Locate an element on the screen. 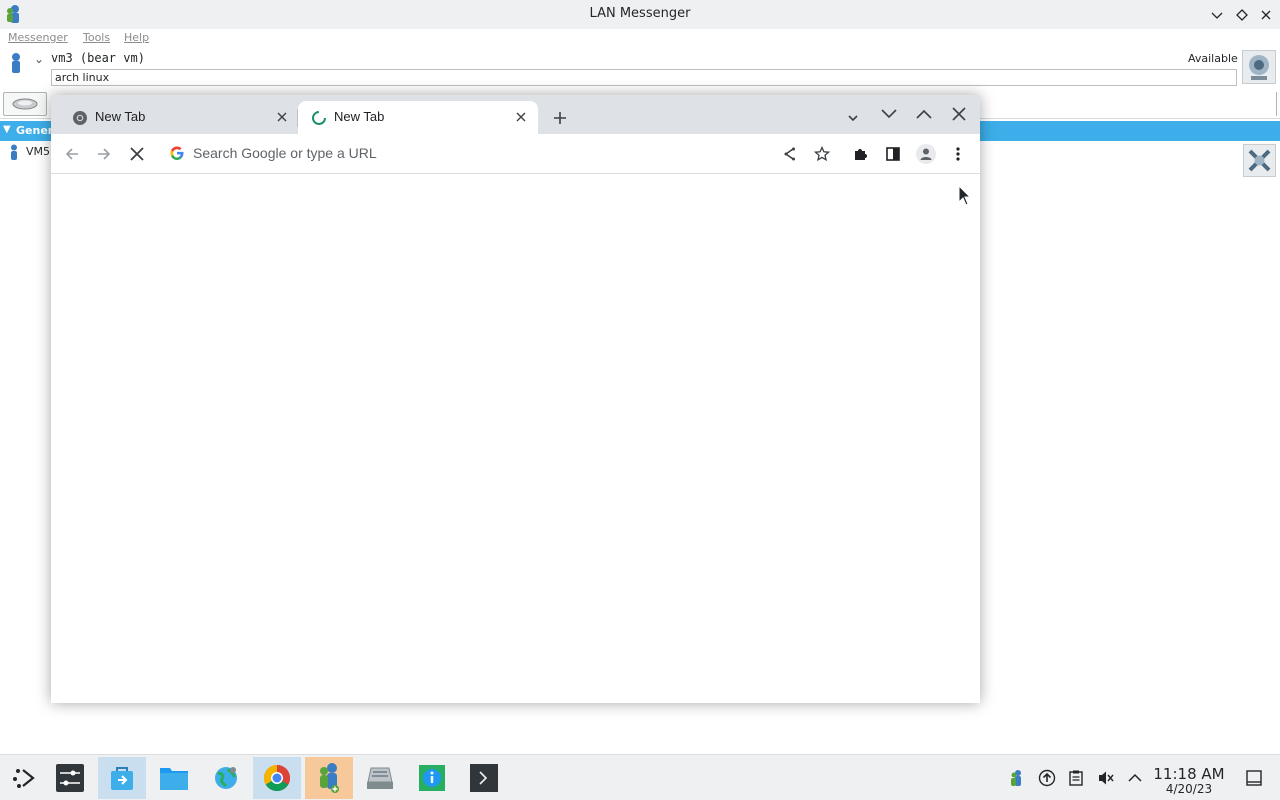 This screenshot has height=800, width=1280. google-g-icon is located at coordinates (177, 153).